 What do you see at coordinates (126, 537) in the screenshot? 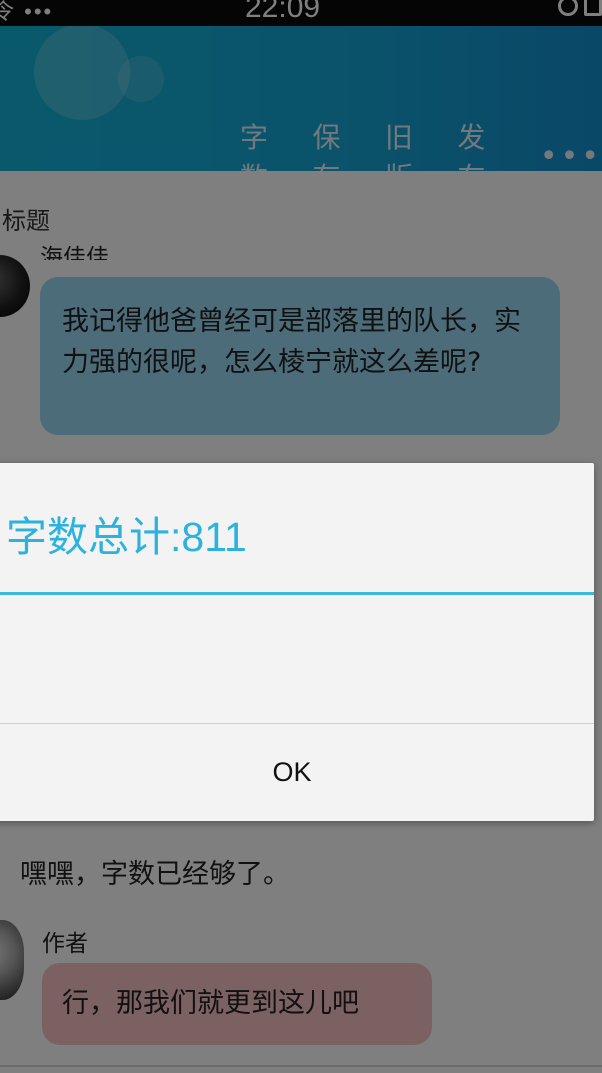
I see `dialog-title: 字数总计:811` at bounding box center [126, 537].